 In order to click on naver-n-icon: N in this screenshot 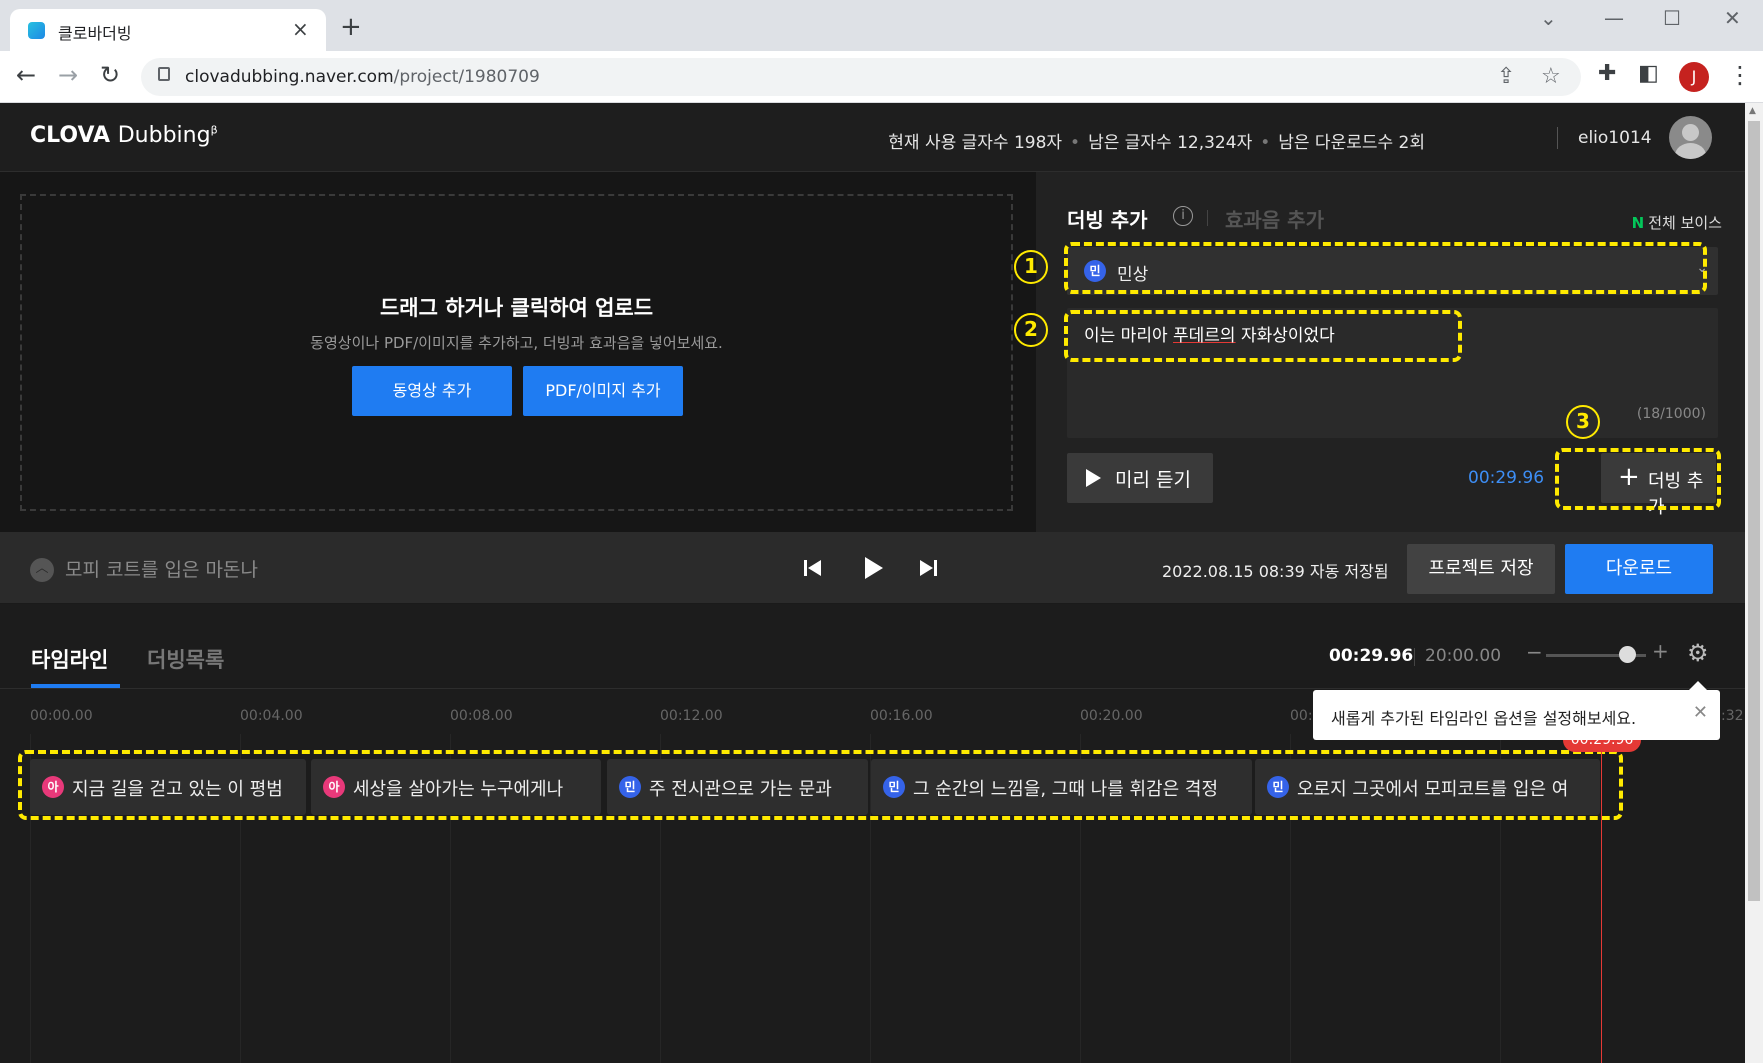, I will do `click(1638, 223)`.